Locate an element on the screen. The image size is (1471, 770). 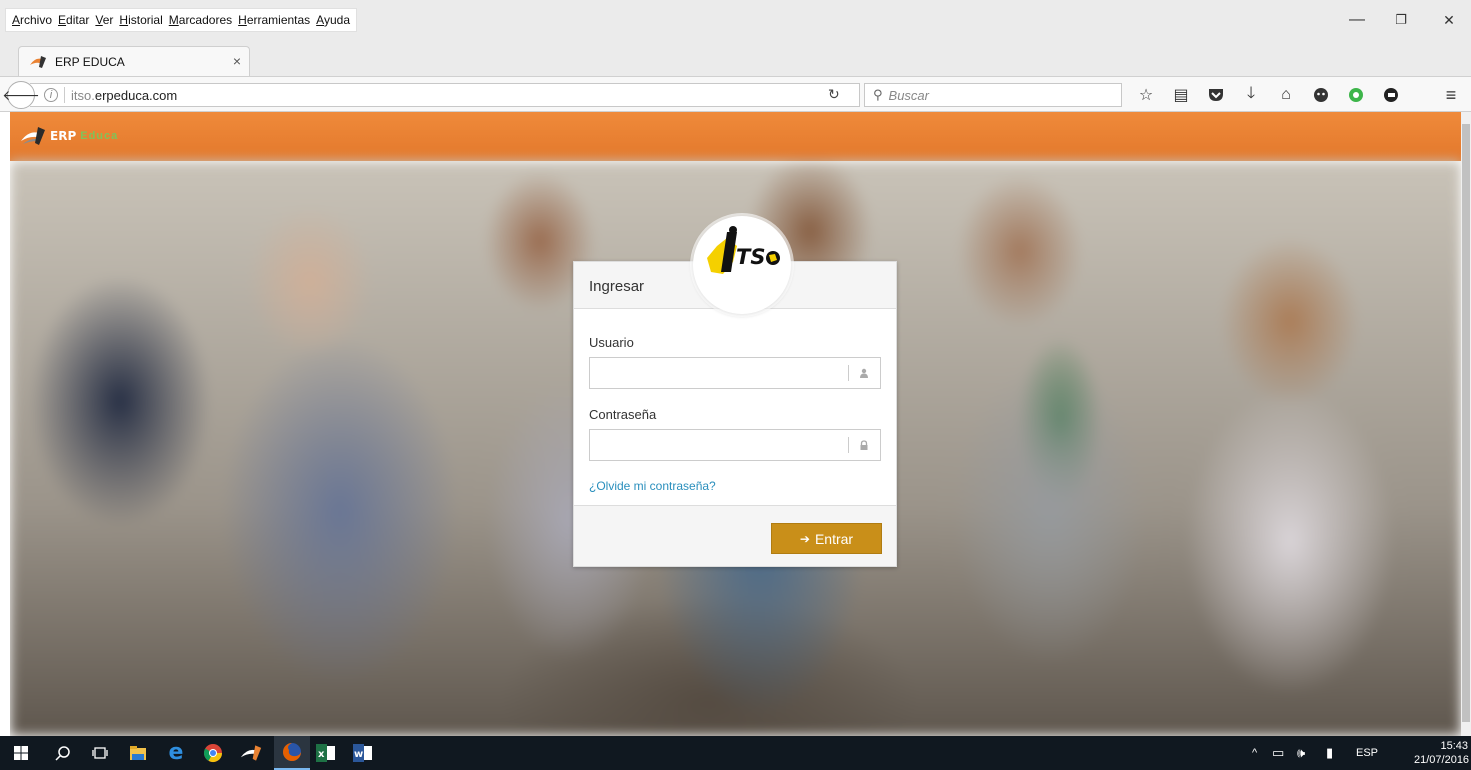
search-field: ⚲ Buscar is located at coordinates (993, 95).